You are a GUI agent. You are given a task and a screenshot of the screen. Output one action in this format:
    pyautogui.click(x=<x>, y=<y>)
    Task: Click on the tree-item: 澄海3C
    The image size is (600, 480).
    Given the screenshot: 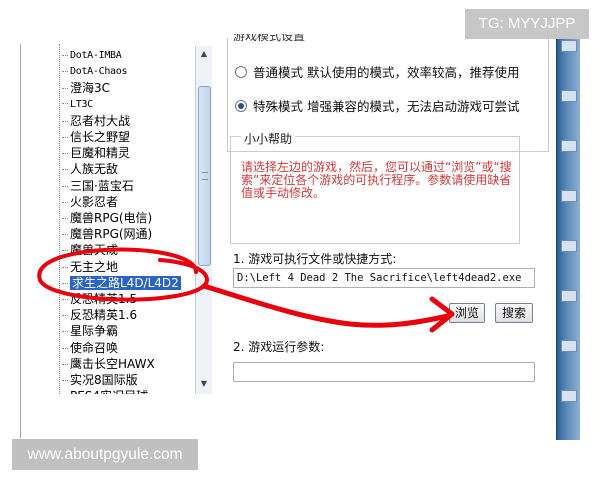 What is the action you would take?
    pyautogui.click(x=86, y=88)
    